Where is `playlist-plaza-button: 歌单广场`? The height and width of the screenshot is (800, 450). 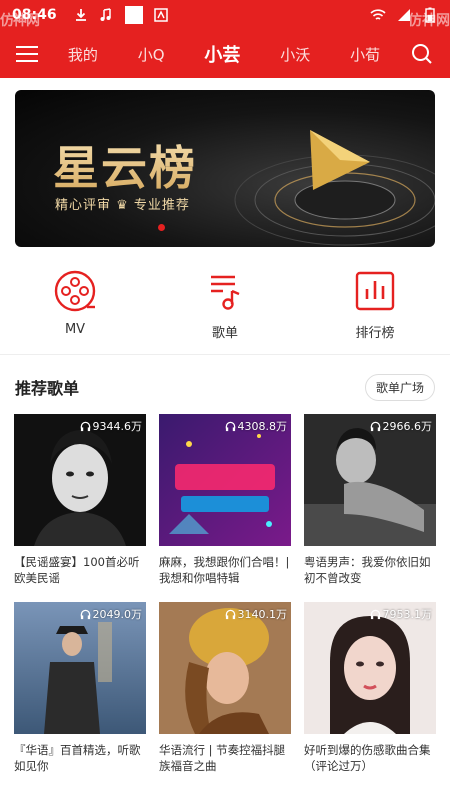
playlist-plaza-button: 歌单广场 is located at coordinates (399, 387).